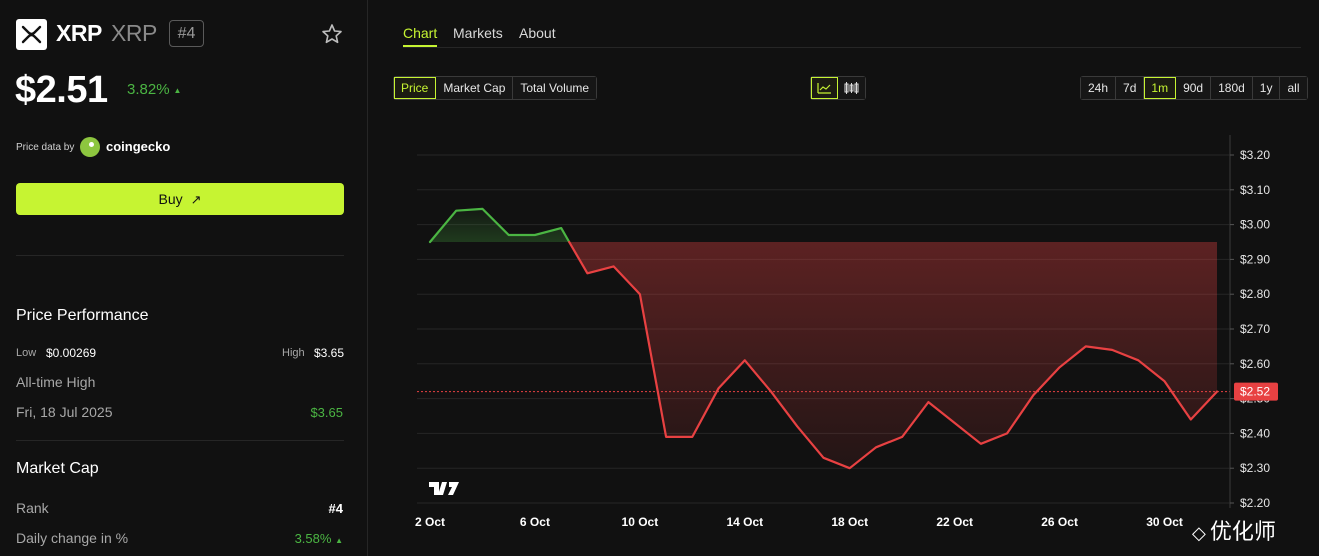 This screenshot has height=556, width=1319. Describe the element at coordinates (1242, 531) in the screenshot. I see `watermark-text: 优化师` at that location.